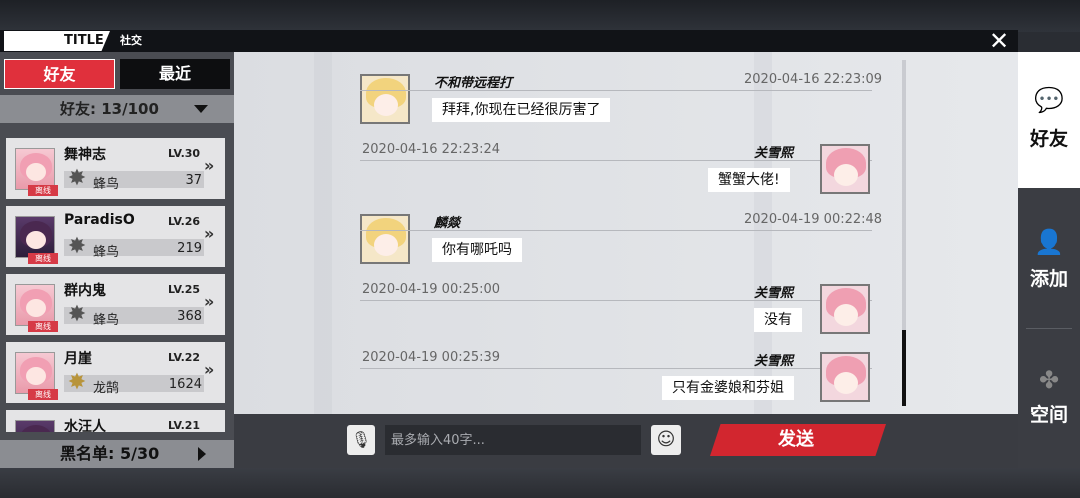 This screenshot has height=498, width=1080. Describe the element at coordinates (1049, 396) in the screenshot. I see `tab-space: ✤ 空间` at that location.